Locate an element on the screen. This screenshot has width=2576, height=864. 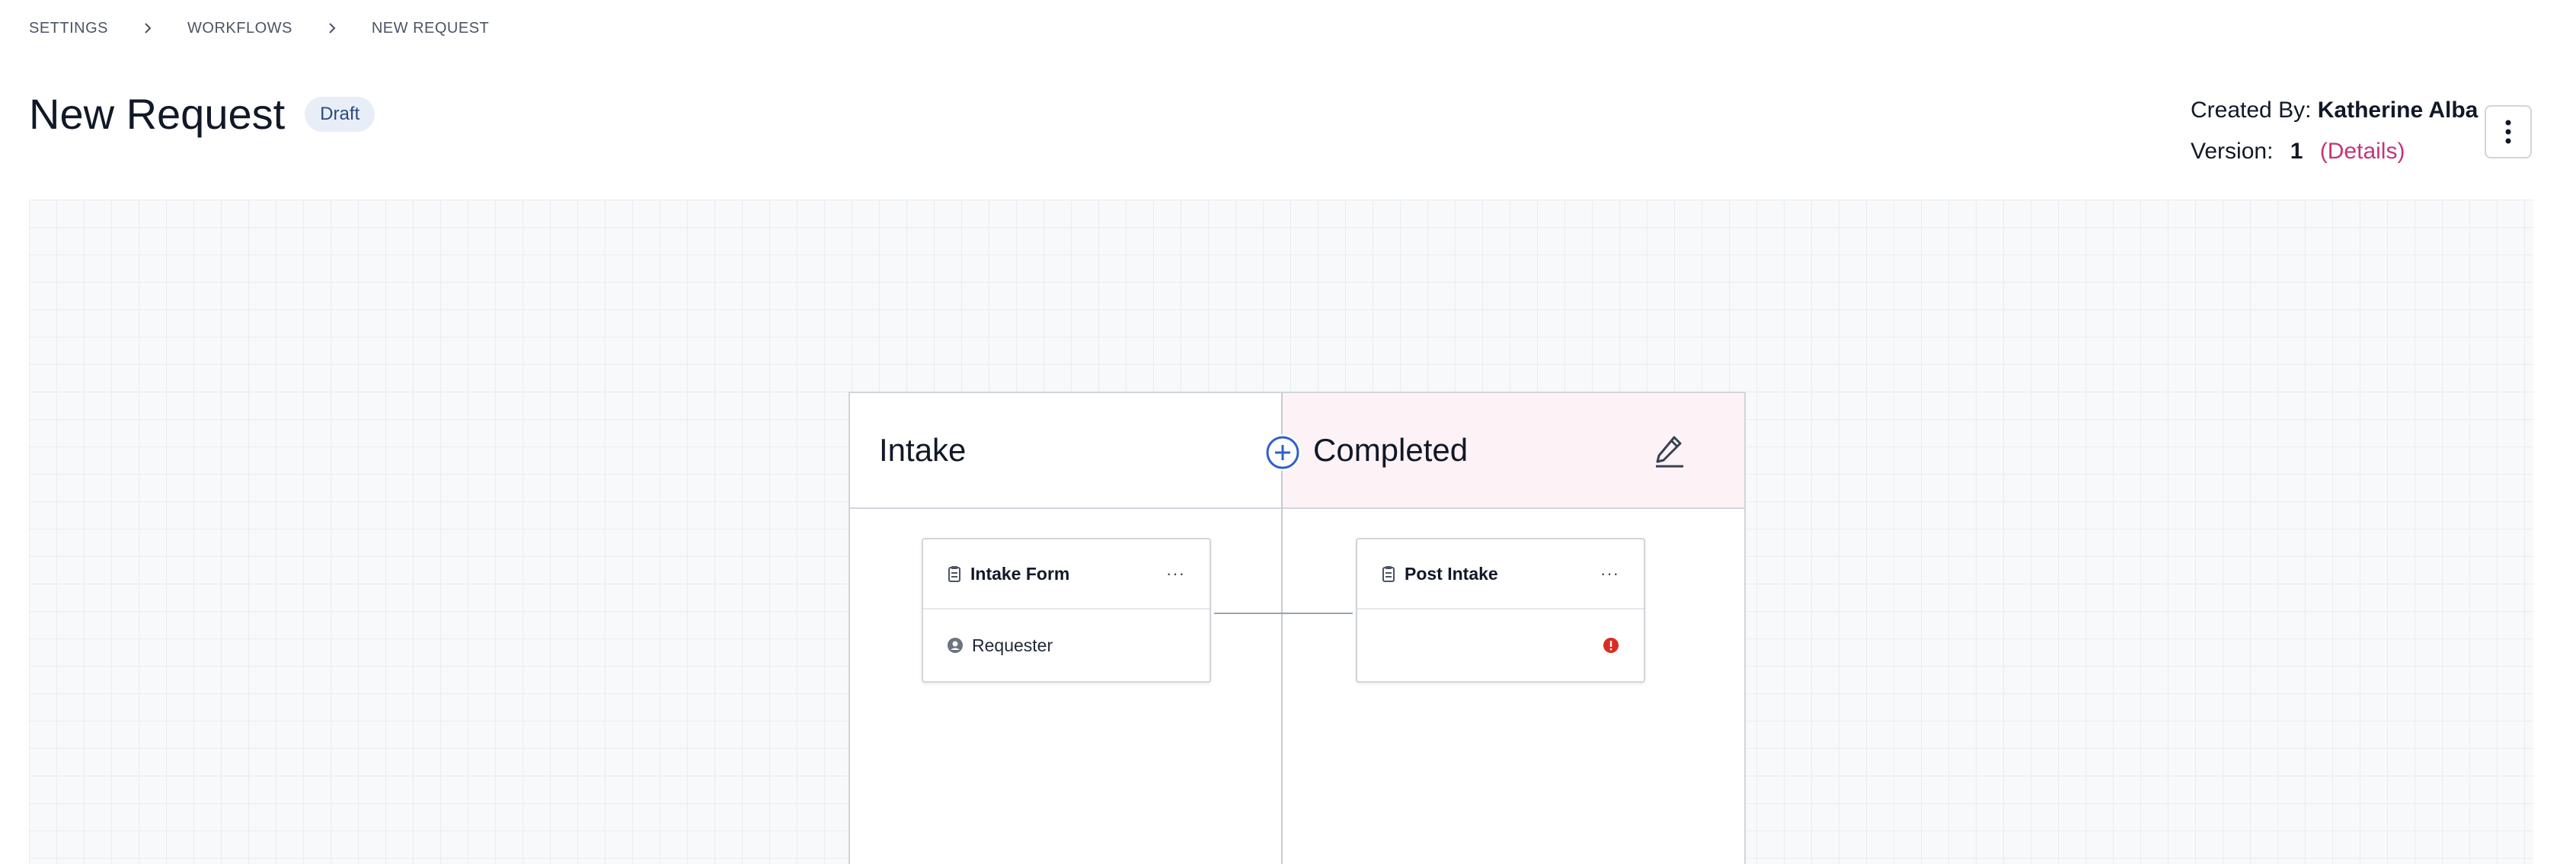
breadcrumb-new-request: NEW REQUEST is located at coordinates (431, 28).